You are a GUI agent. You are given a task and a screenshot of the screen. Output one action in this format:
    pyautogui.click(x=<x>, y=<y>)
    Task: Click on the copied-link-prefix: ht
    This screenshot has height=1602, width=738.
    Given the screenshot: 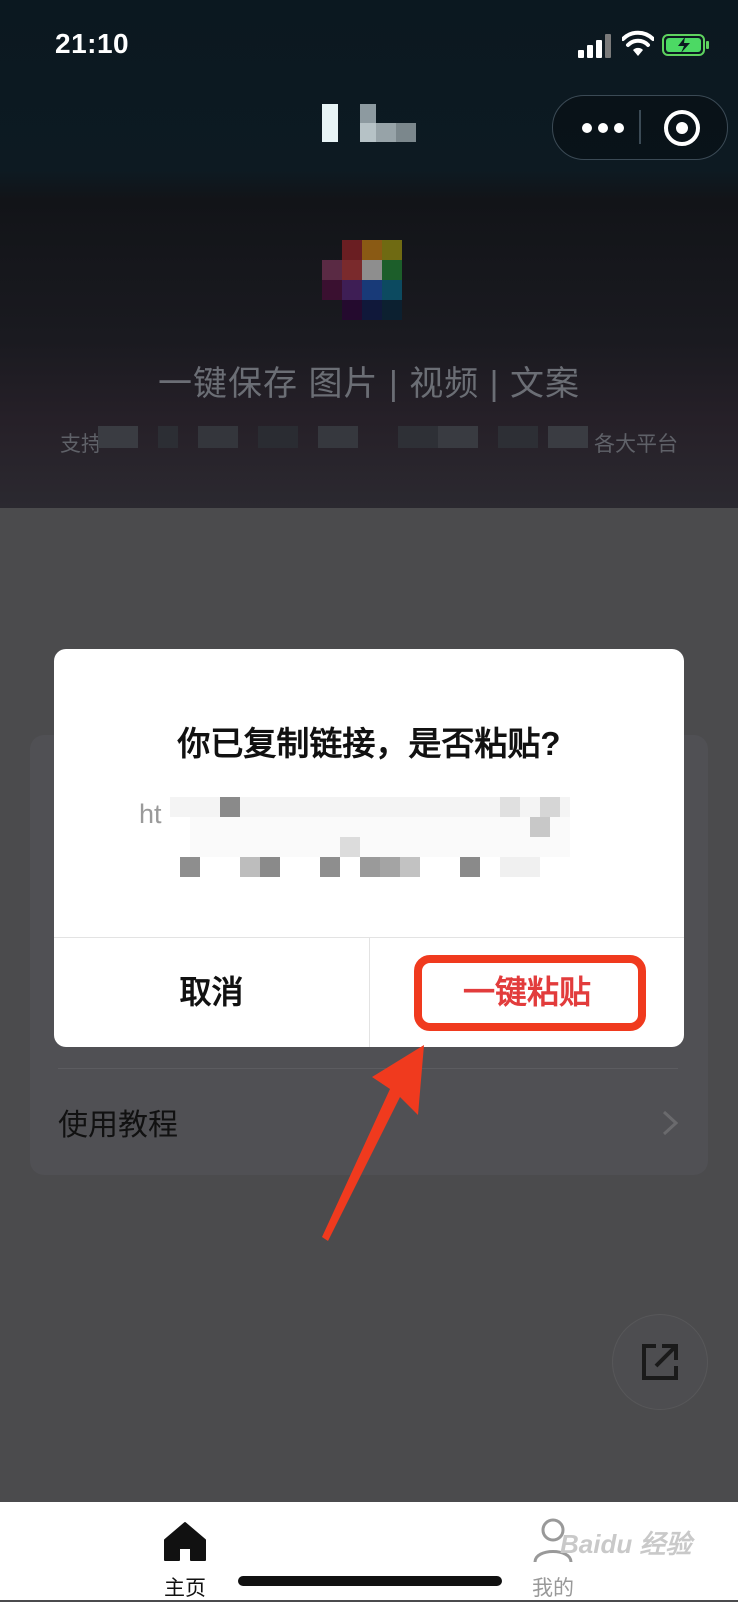 What is the action you would take?
    pyautogui.click(x=150, y=814)
    